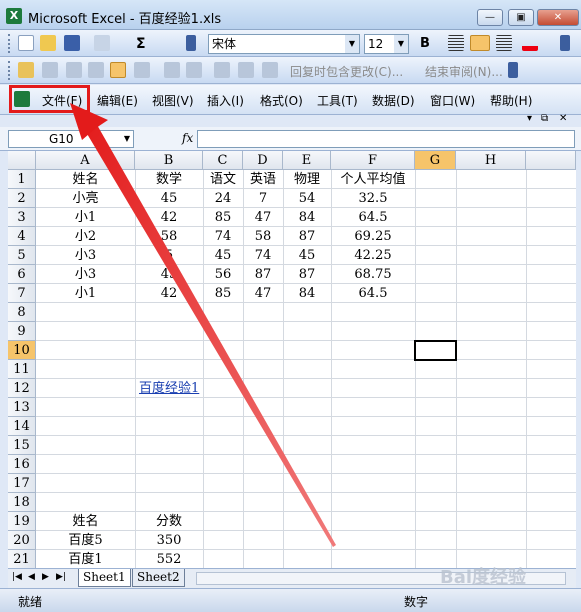 The width and height of the screenshot is (581, 612). What do you see at coordinates (17, 577) in the screenshot?
I see `first-sheet-icon: |◀` at bounding box center [17, 577].